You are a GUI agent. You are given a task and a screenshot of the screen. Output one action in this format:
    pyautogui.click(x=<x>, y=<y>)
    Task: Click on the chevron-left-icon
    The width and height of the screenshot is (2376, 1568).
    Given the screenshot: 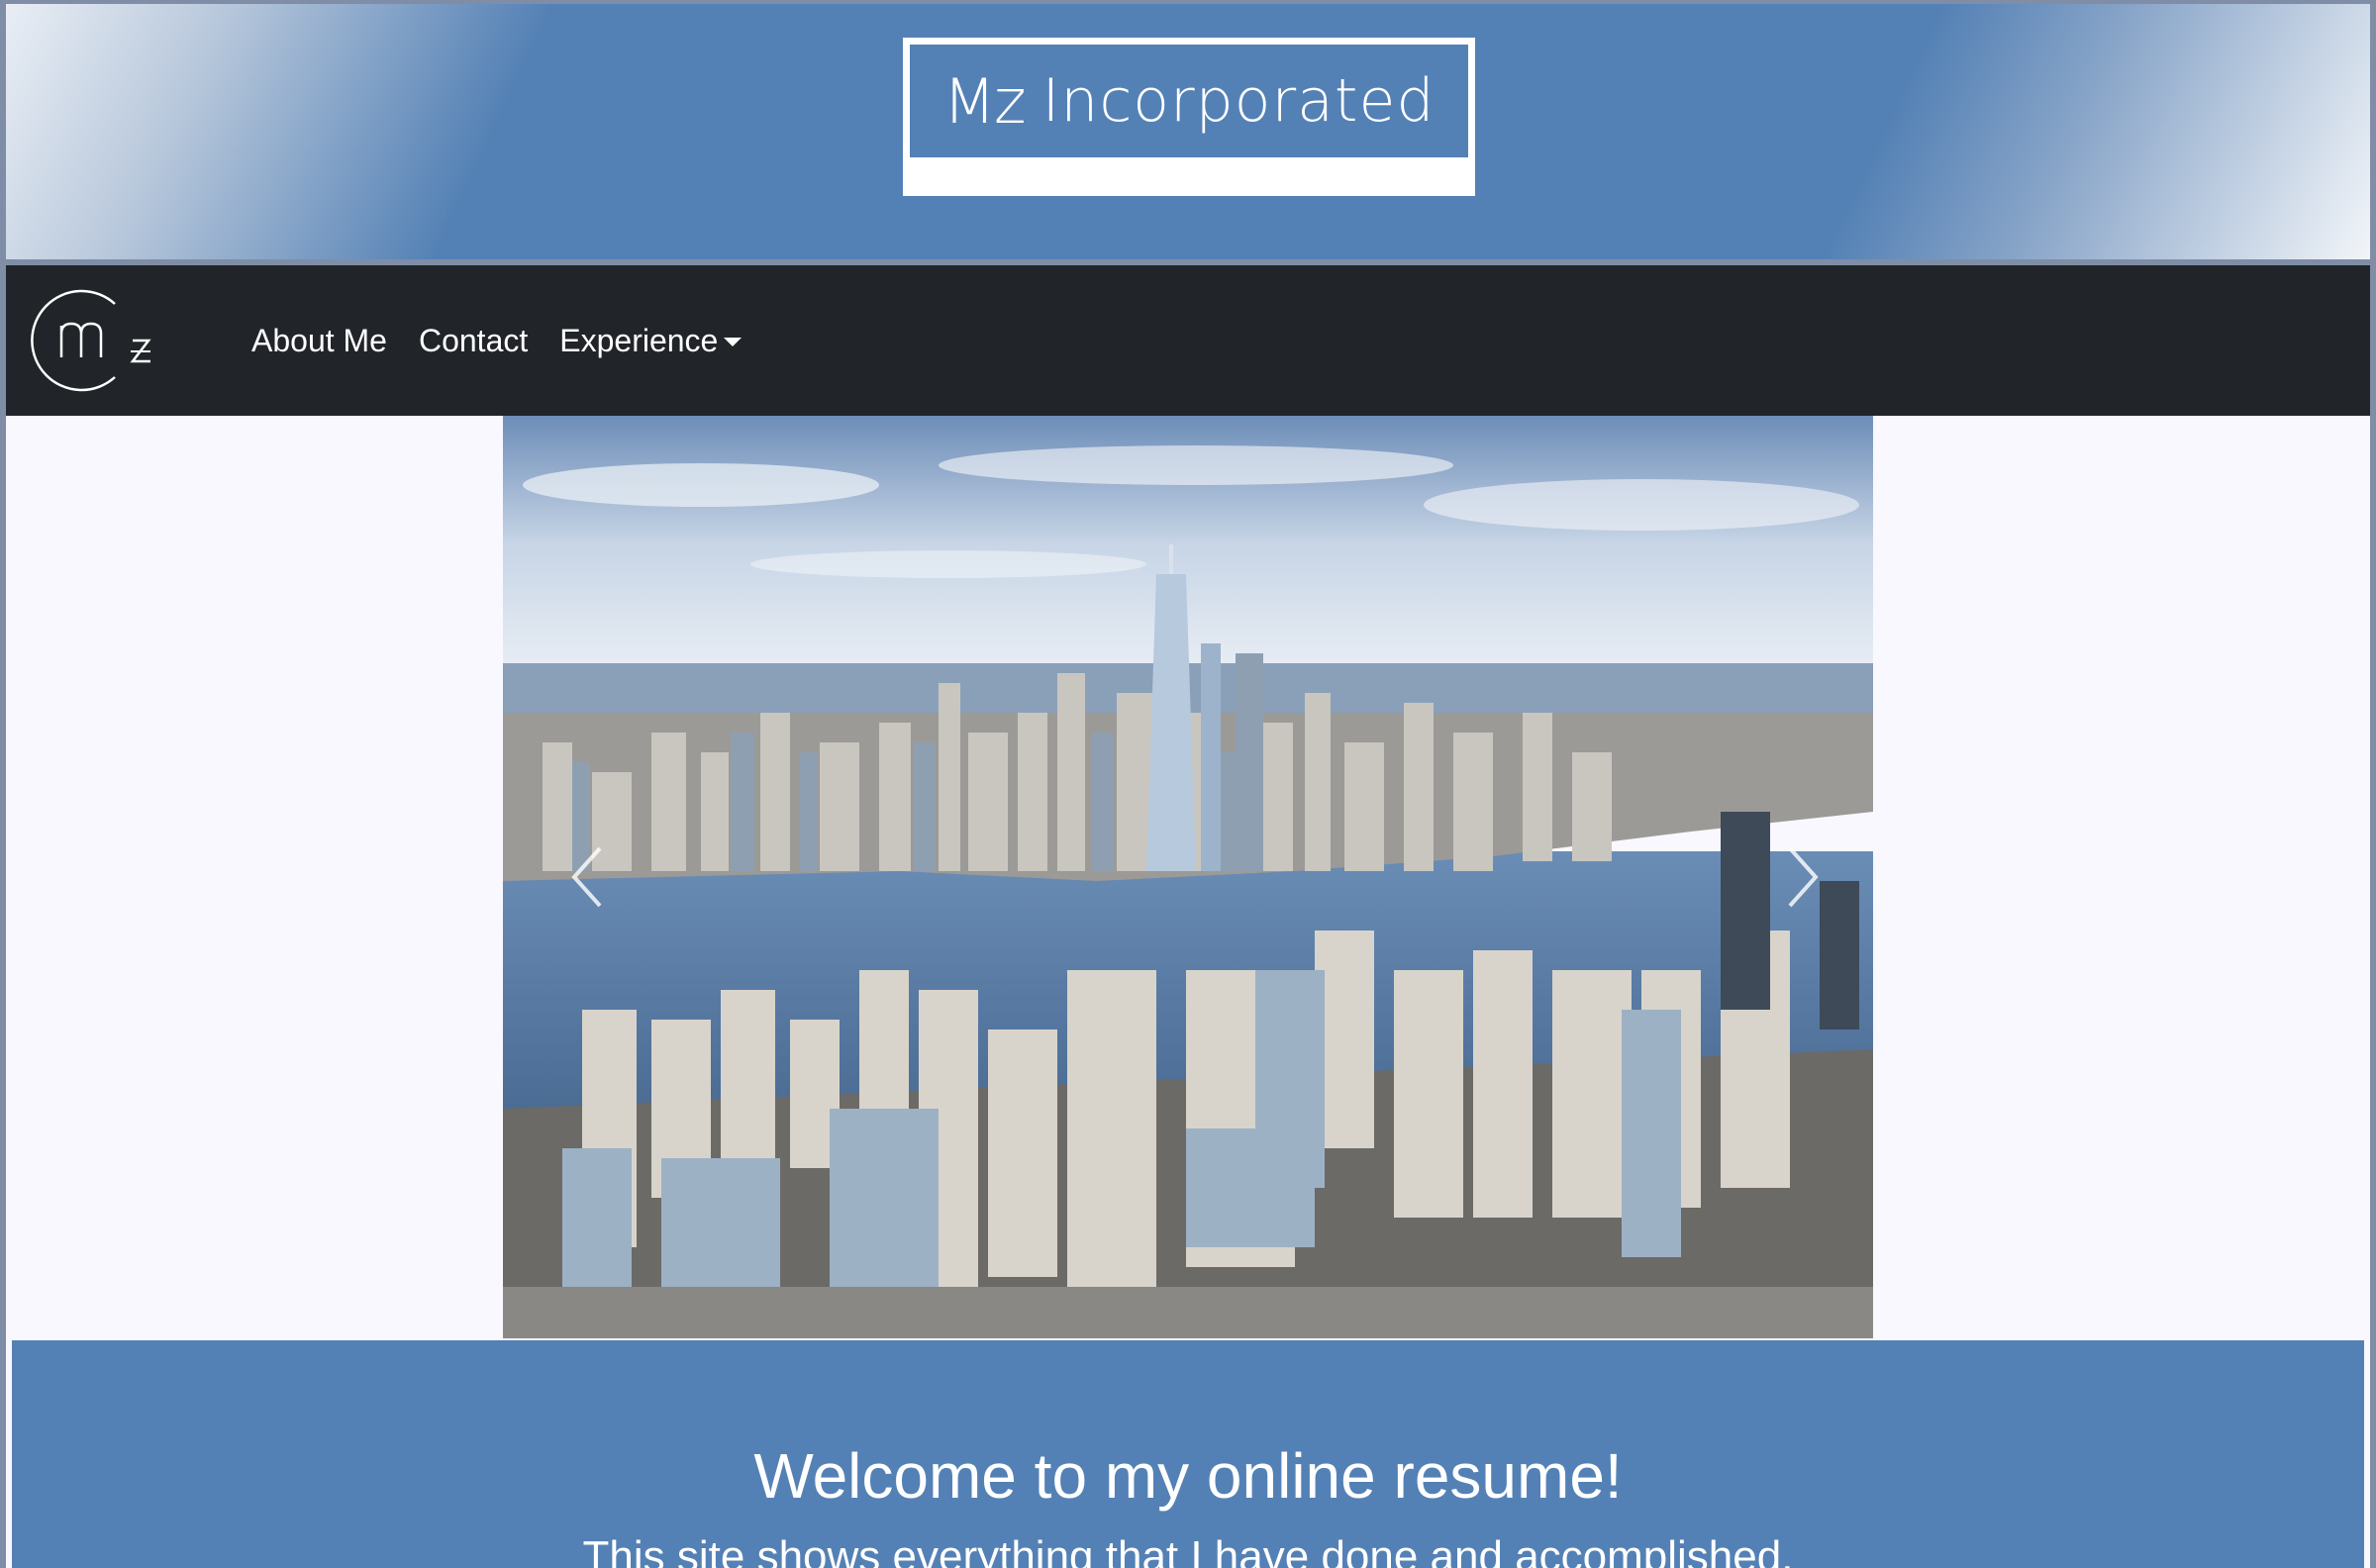 What is the action you would take?
    pyautogui.click(x=587, y=877)
    